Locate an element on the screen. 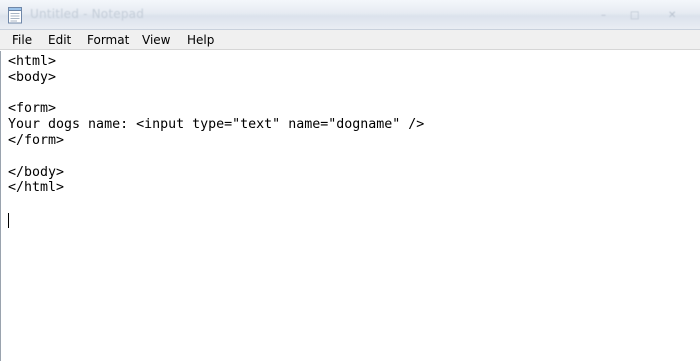 This screenshot has width=700, height=361. maximize-button: □ is located at coordinates (634, 15).